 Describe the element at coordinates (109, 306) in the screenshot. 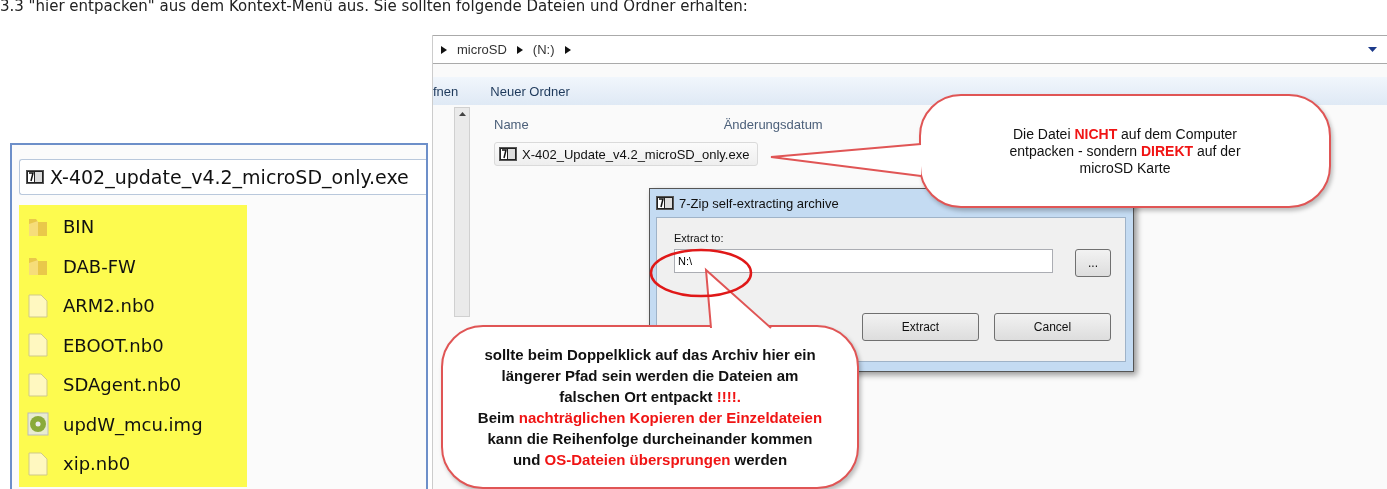

I see `file-name: ARM2.nb0` at that location.